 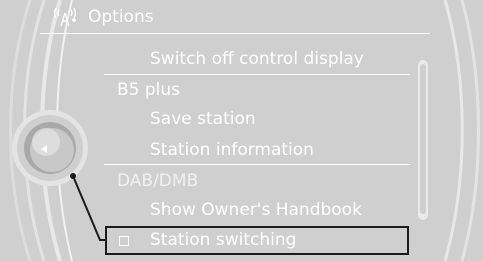 What do you see at coordinates (257, 59) in the screenshot?
I see `menu-item-switch-off-display: Switch off control display` at bounding box center [257, 59].